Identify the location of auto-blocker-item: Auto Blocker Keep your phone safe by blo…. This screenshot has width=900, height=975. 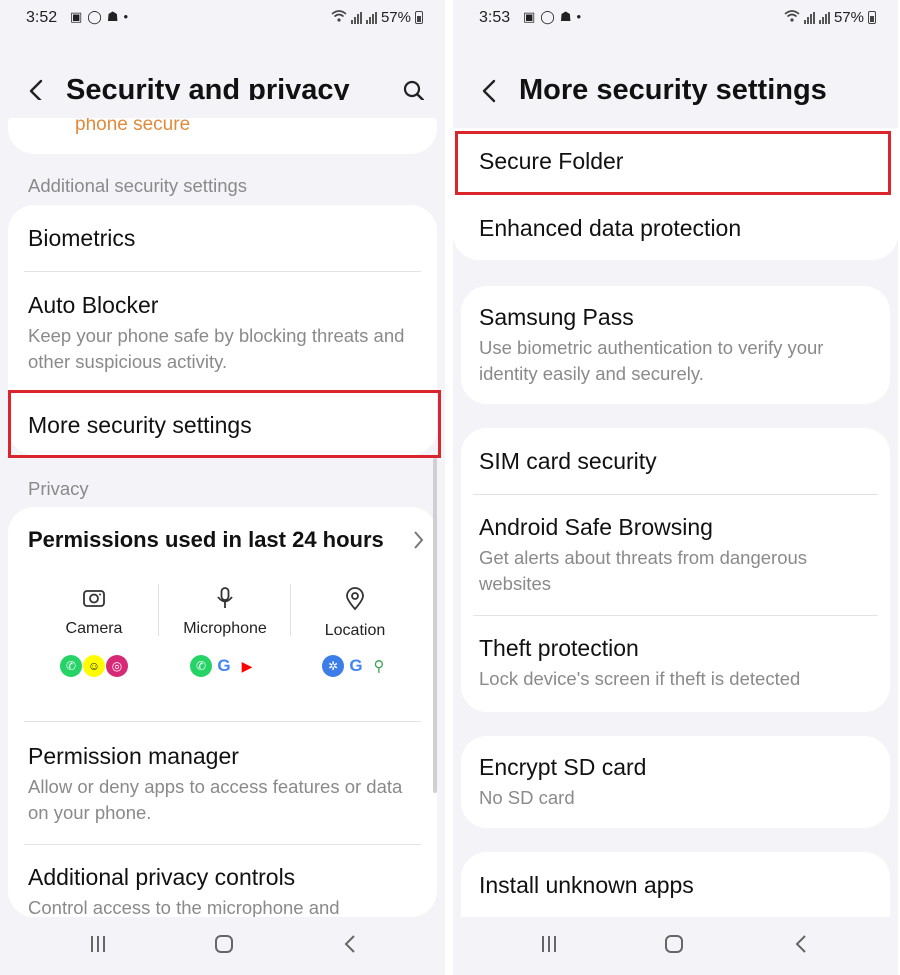
(222, 333).